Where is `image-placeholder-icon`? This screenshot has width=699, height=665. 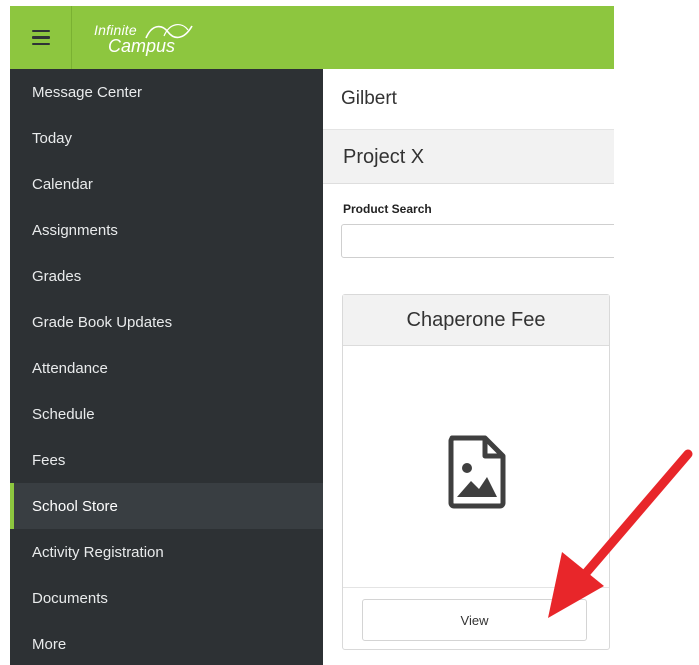 image-placeholder-icon is located at coordinates (477, 472).